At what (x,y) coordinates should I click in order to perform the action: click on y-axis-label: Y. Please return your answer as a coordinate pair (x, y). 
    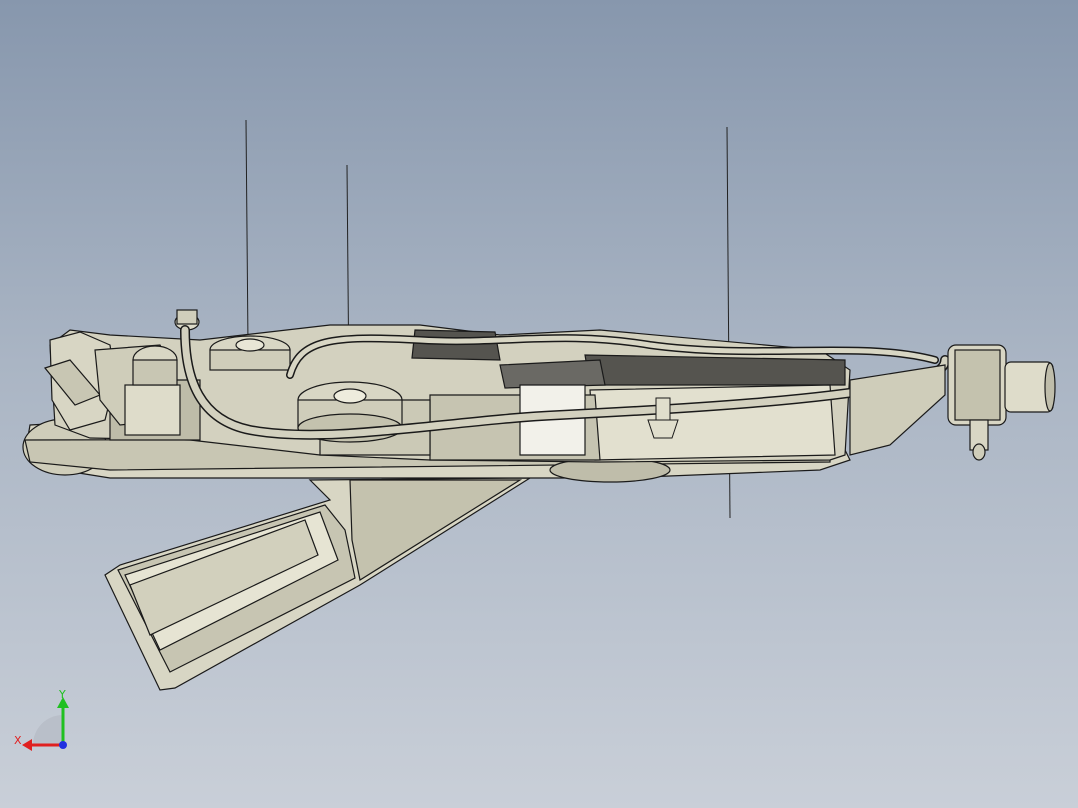
    Looking at the image, I should click on (62, 694).